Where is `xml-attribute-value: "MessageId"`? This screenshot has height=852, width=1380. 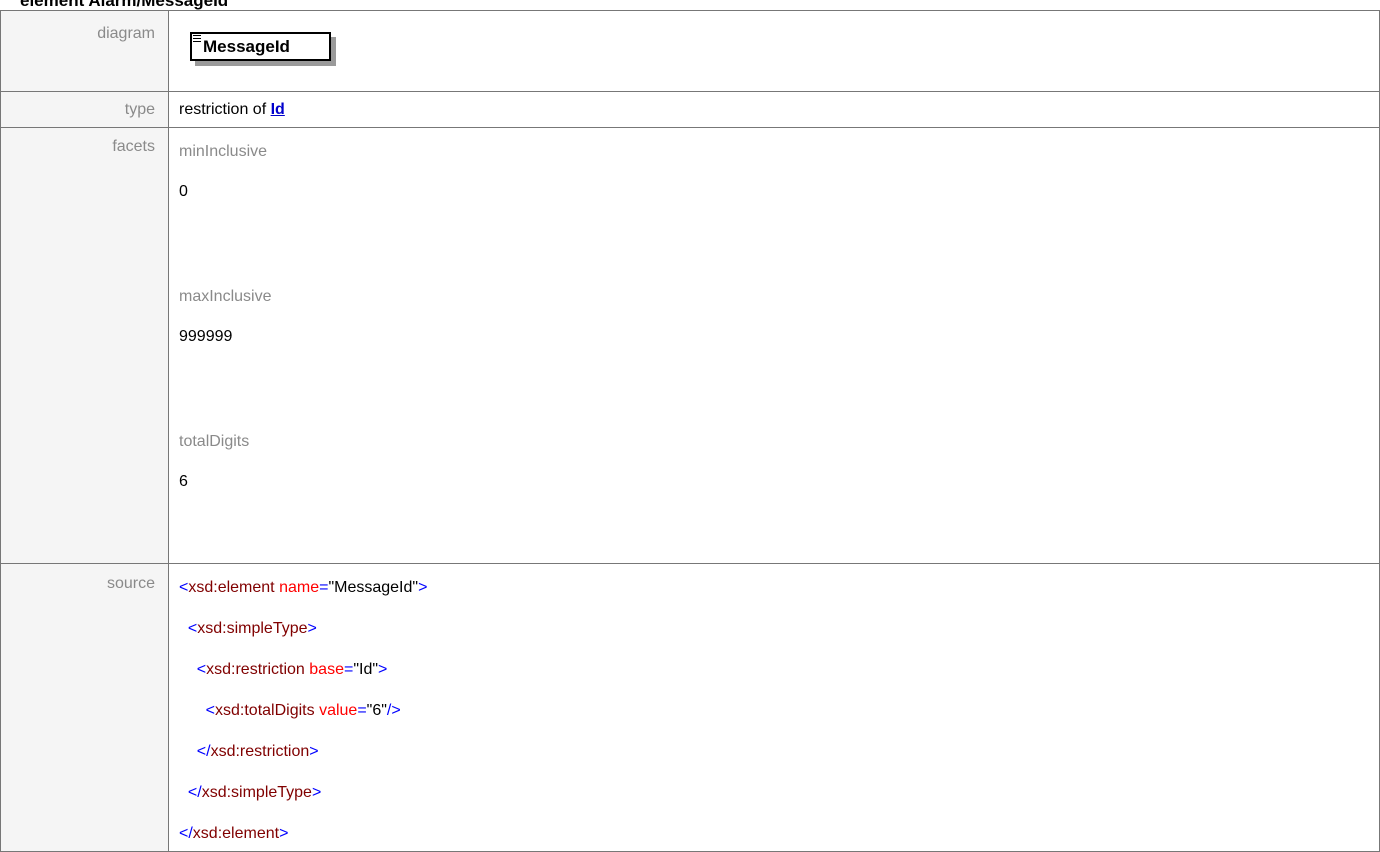 xml-attribute-value: "MessageId" is located at coordinates (373, 587).